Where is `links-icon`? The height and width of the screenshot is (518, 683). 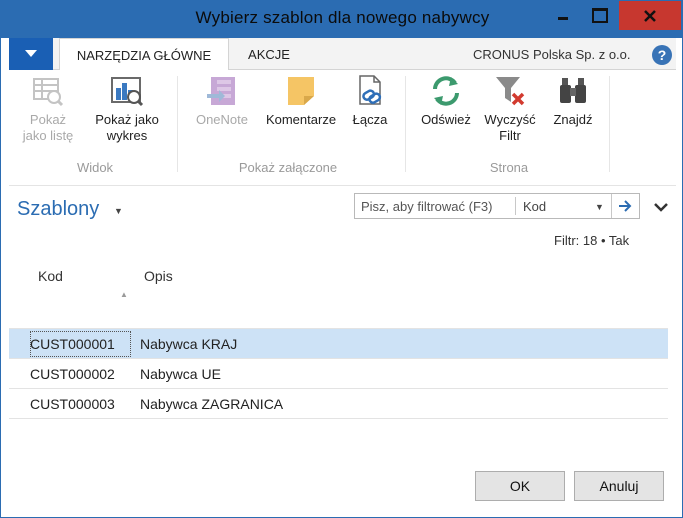
links-icon is located at coordinates (370, 90).